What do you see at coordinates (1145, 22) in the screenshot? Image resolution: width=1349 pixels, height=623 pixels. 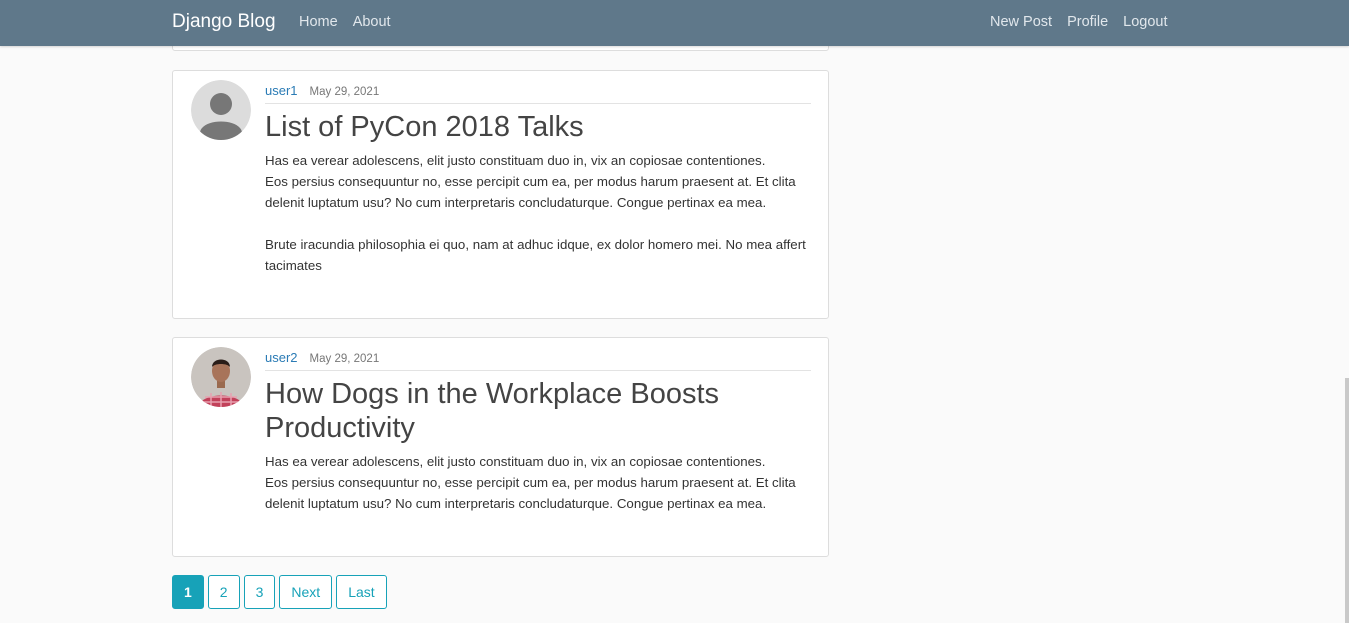 I see `nav-logout-link: Logout` at bounding box center [1145, 22].